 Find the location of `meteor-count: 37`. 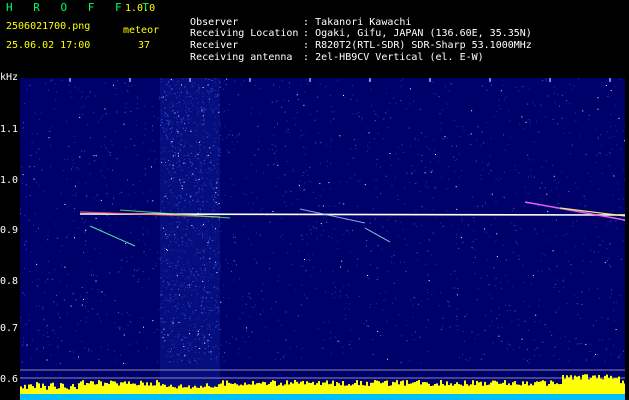

meteor-count: 37 is located at coordinates (144, 45).